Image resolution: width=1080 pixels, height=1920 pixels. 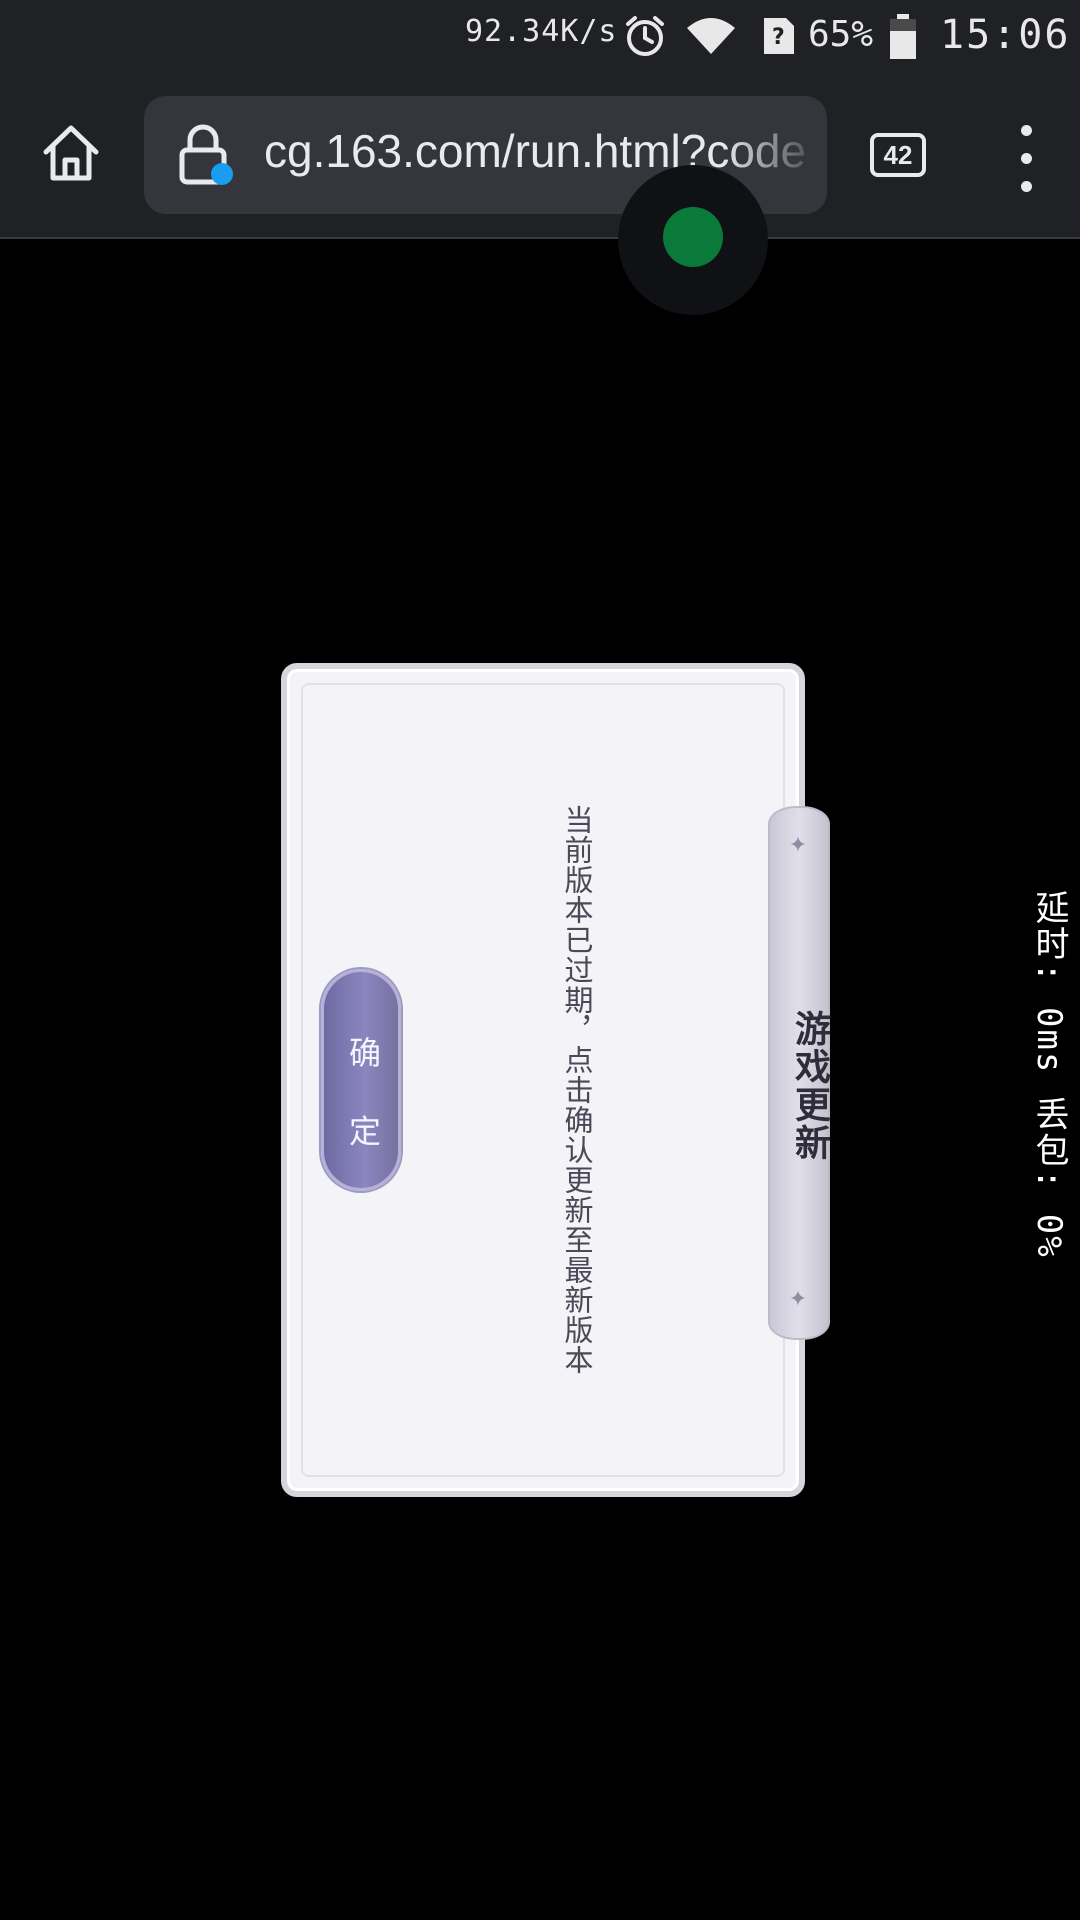 What do you see at coordinates (205, 155) in the screenshot?
I see `lock-icon` at bounding box center [205, 155].